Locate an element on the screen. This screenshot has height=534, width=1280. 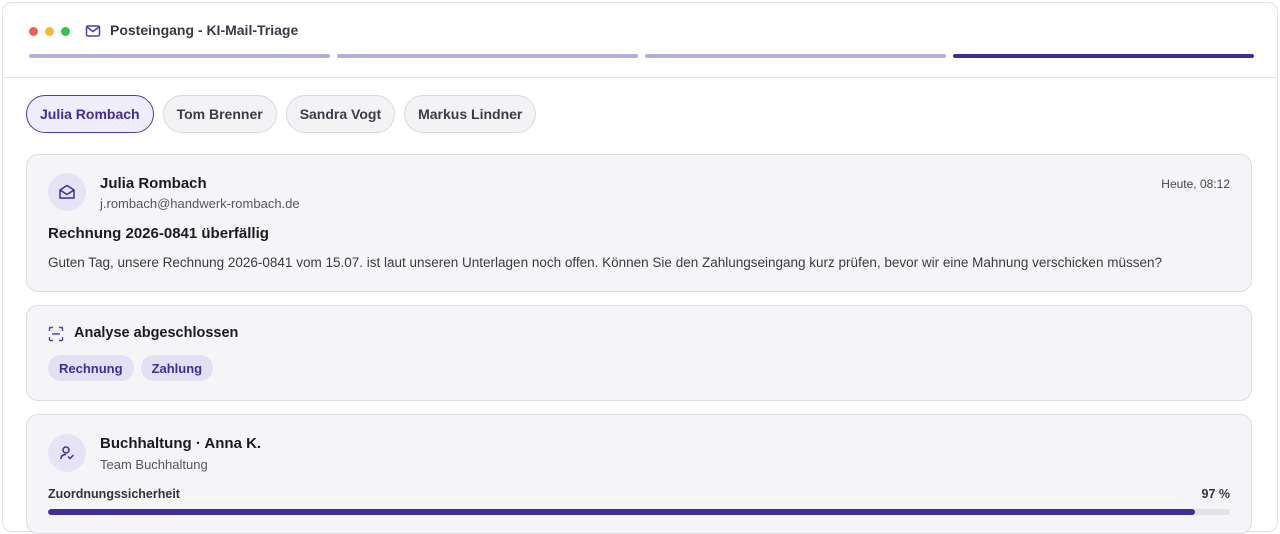
scan-icon is located at coordinates (56, 334).